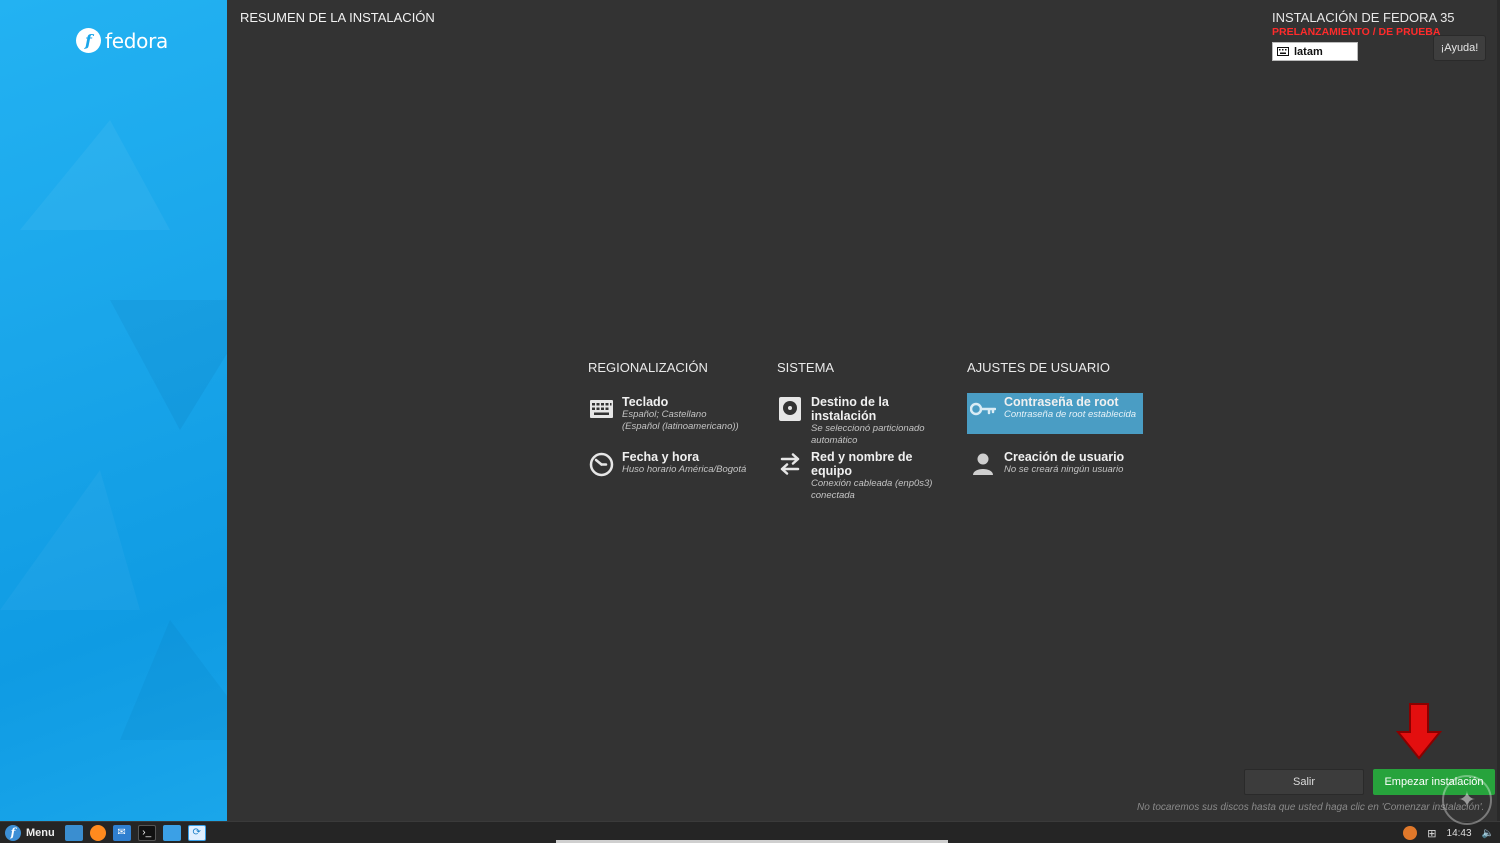  What do you see at coordinates (136, 40) in the screenshot?
I see `fedora-logo-text: fedora` at bounding box center [136, 40].